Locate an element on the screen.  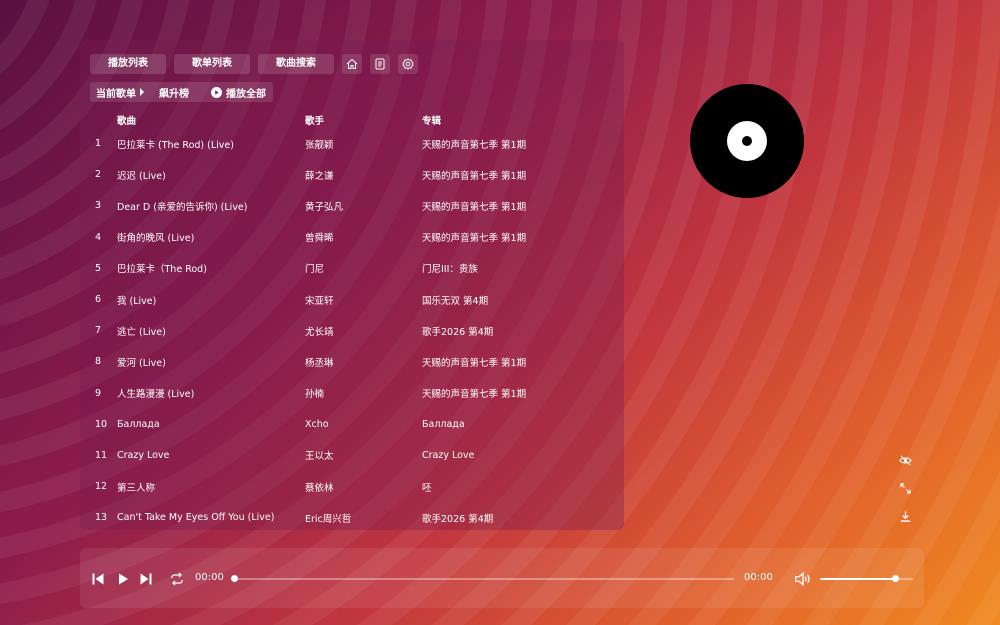
row-song: Dear D (亲爱的告诉你) (Live) is located at coordinates (182, 207).